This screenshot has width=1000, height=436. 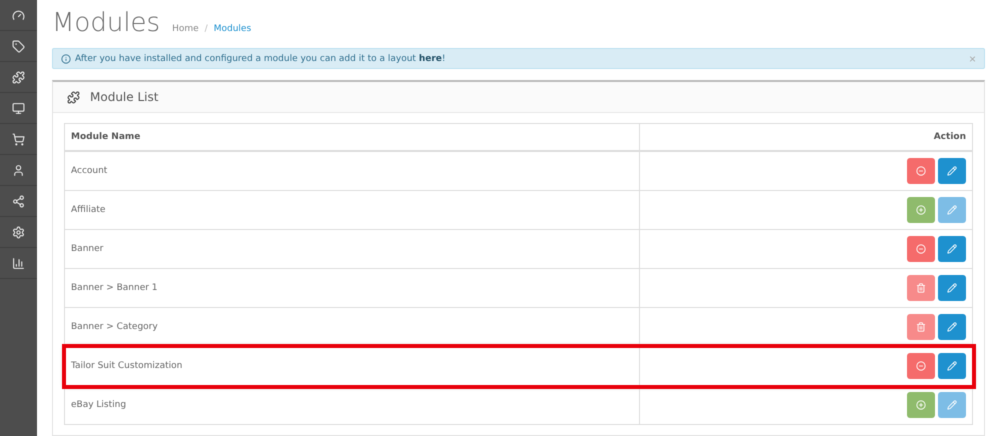 I want to click on column-header: Module Name, so click(x=352, y=137).